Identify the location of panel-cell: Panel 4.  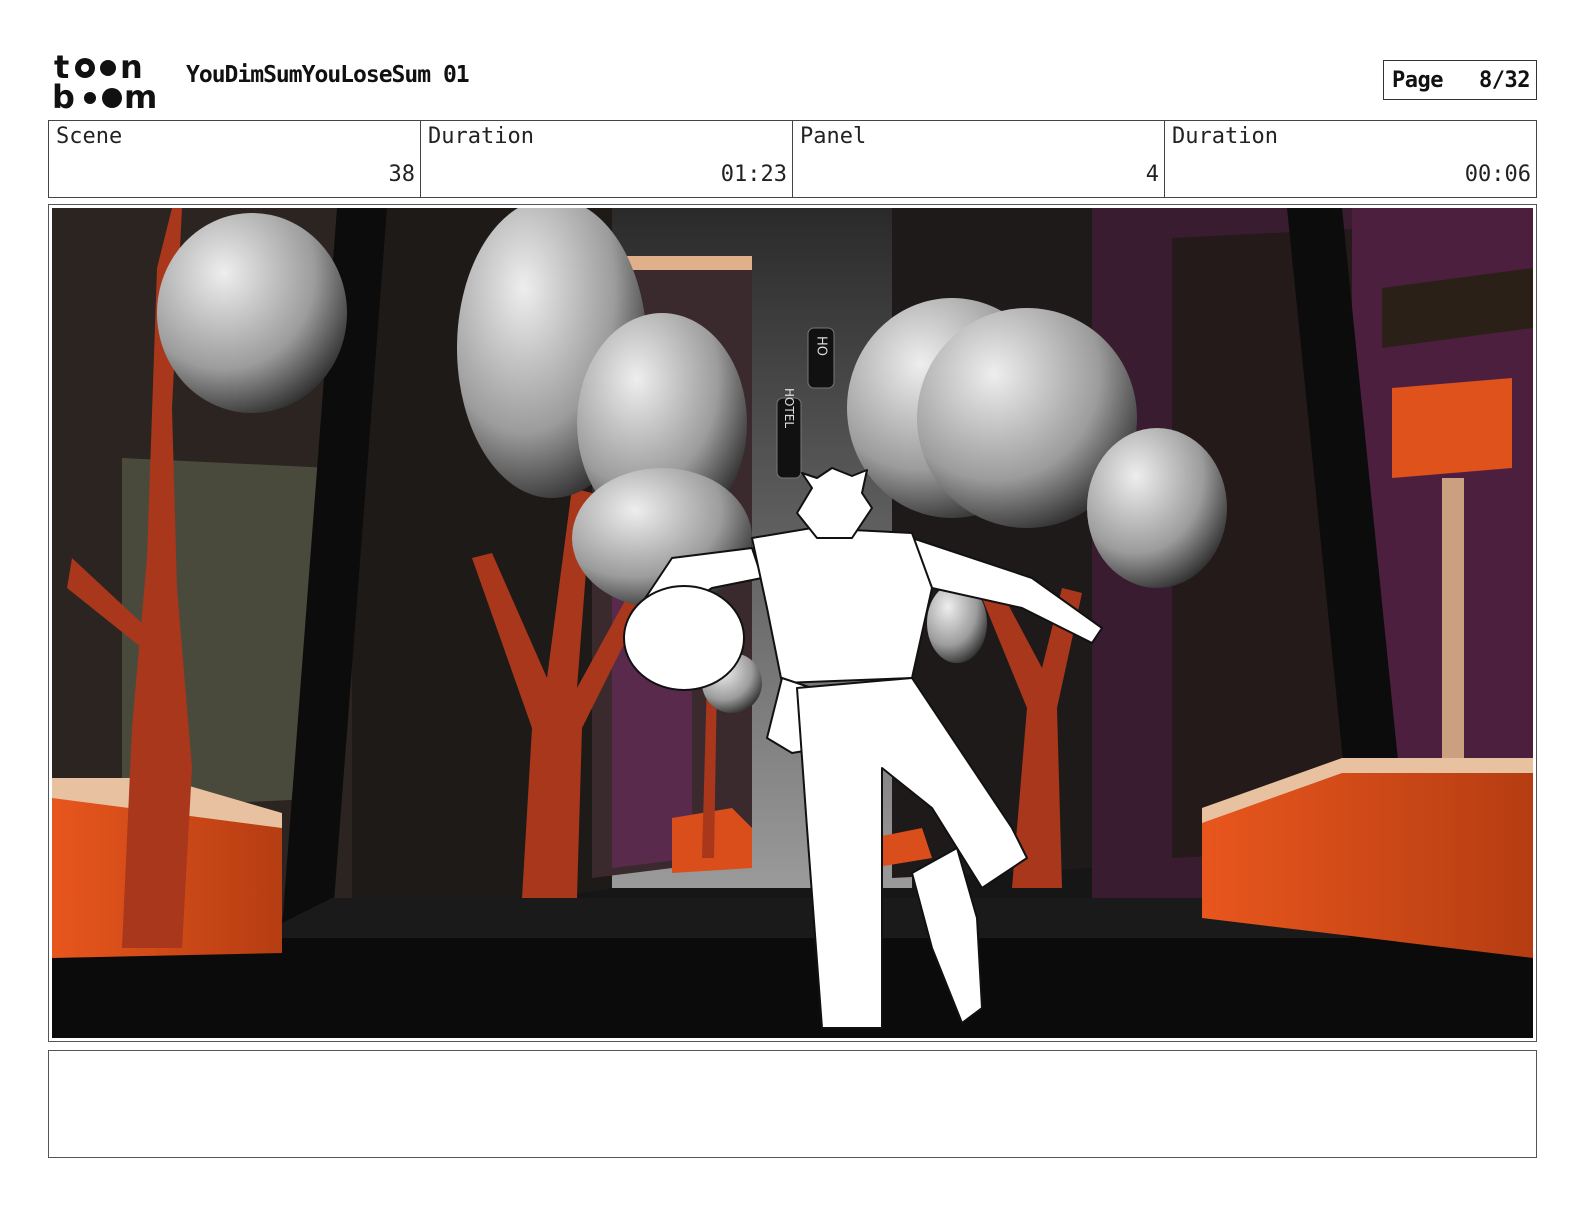
(979, 159).